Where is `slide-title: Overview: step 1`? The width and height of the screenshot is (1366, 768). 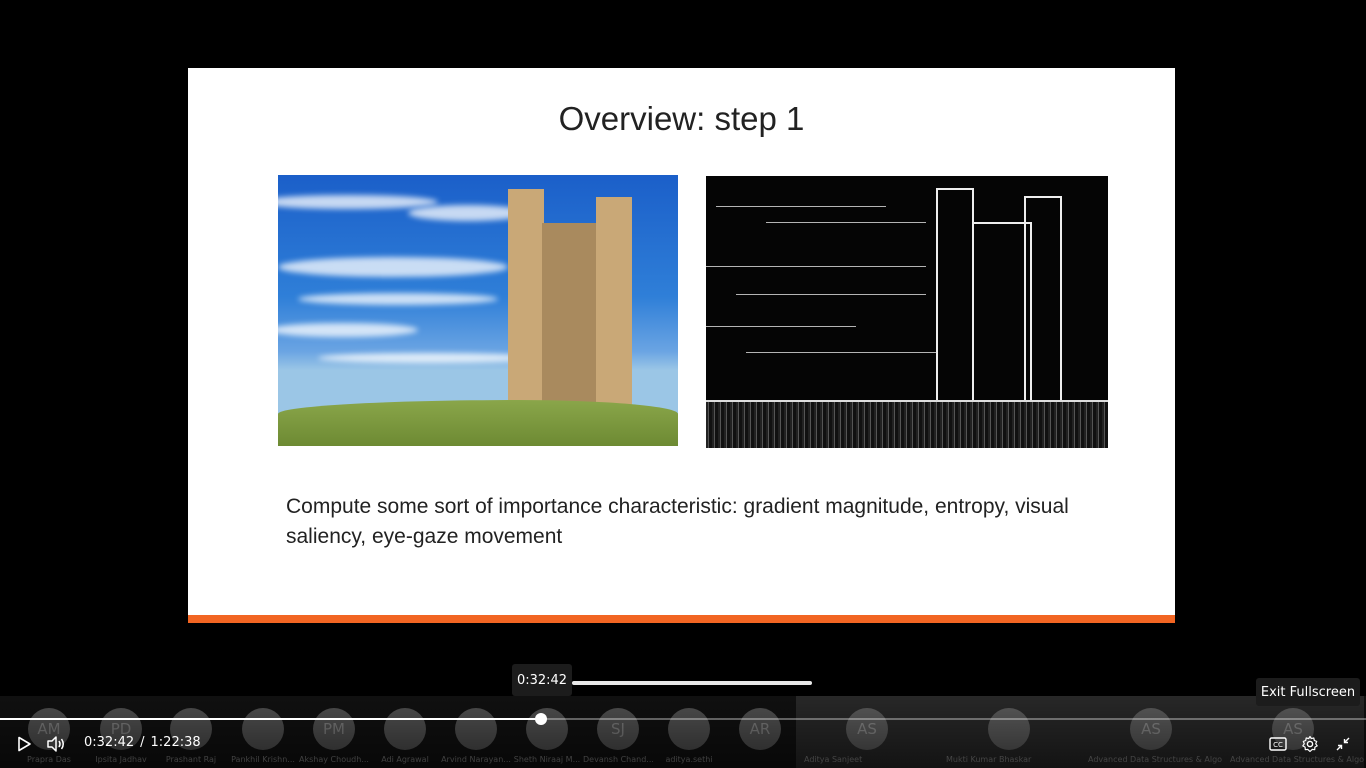
slide-title: Overview: step 1 is located at coordinates (681, 118).